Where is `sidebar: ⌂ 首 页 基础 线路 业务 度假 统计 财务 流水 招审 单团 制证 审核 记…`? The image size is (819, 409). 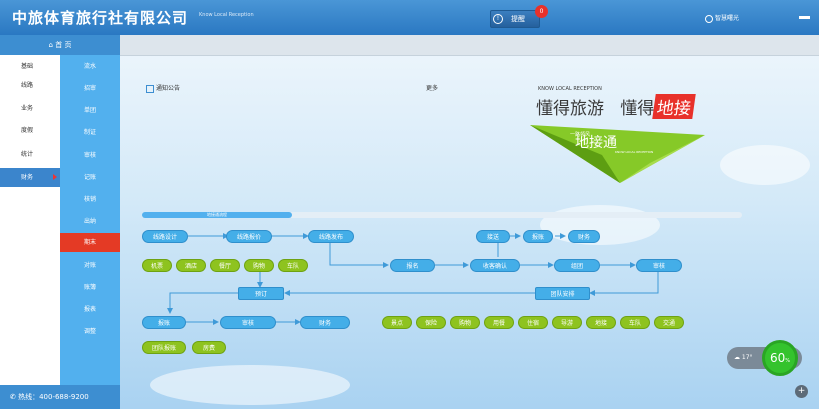
sidebar: ⌂ 首 页 基础 线路 业务 度假 统计 财务 流水 招审 单团 制证 审核 记… is located at coordinates (60, 222).